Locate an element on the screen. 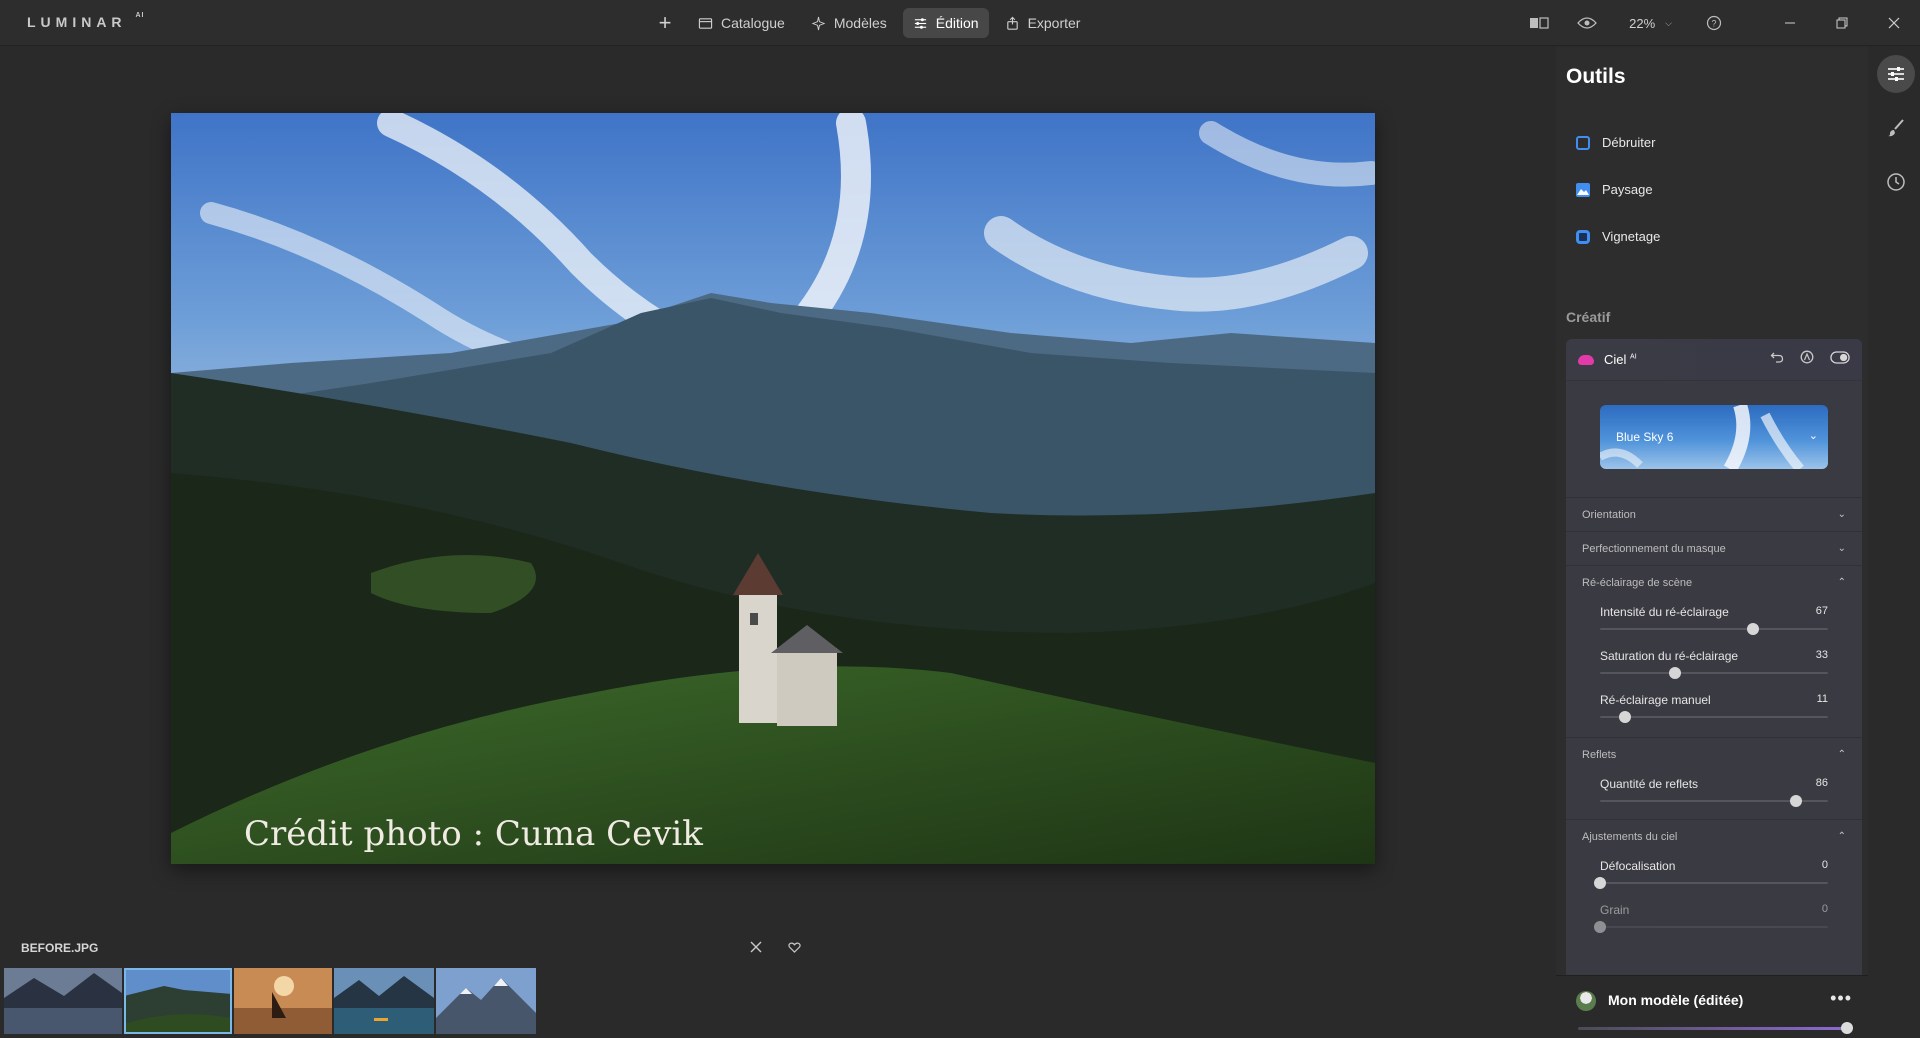 The height and width of the screenshot is (1038, 1920). slider-defocus: Défocalisation 0 is located at coordinates (1714, 875).